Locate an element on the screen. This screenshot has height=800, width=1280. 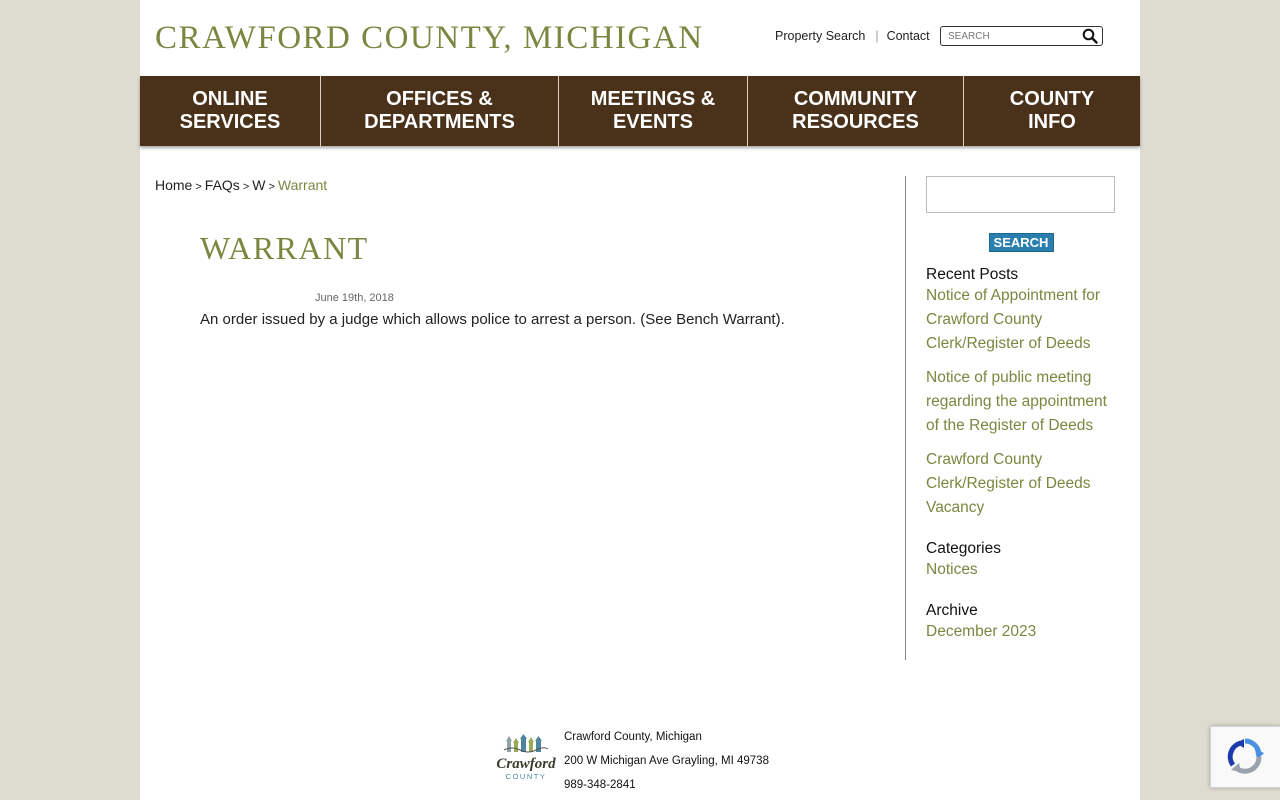
nav-label-line1: ONLINE is located at coordinates (230, 99).